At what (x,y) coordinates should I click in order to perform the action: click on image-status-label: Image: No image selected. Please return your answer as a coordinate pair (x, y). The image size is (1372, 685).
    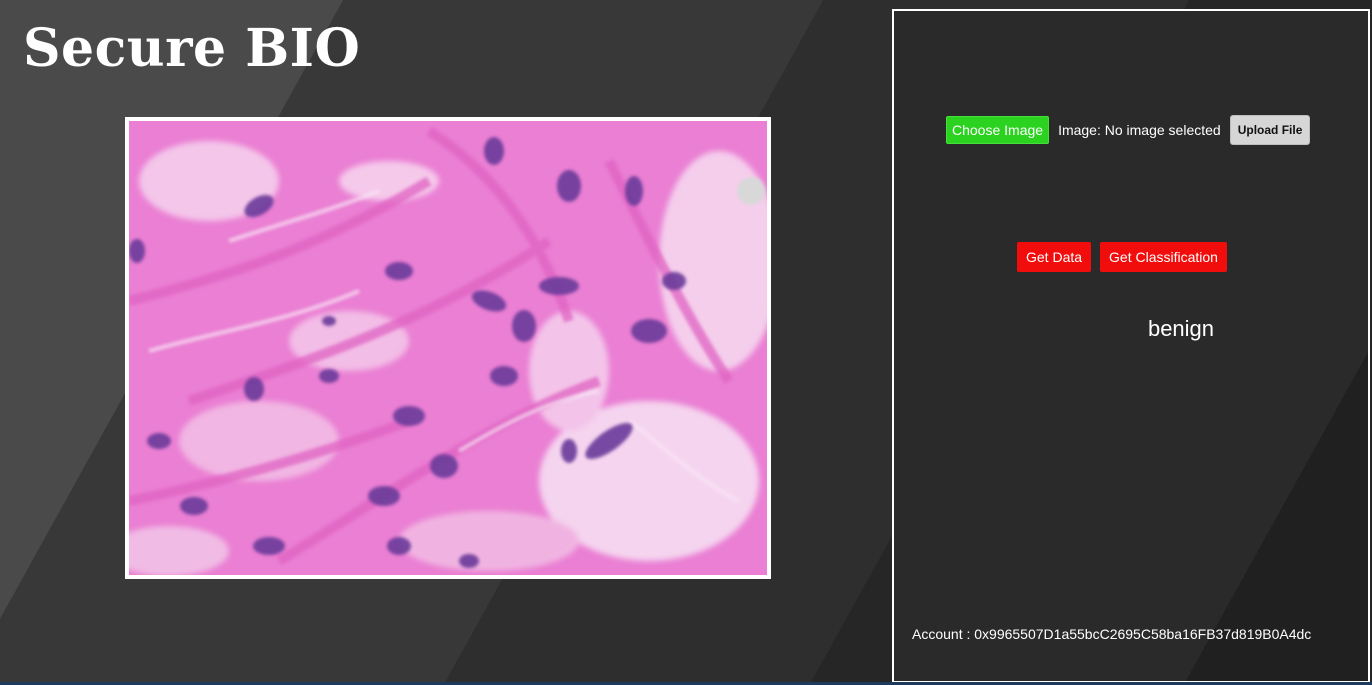
    Looking at the image, I should click on (1139, 130).